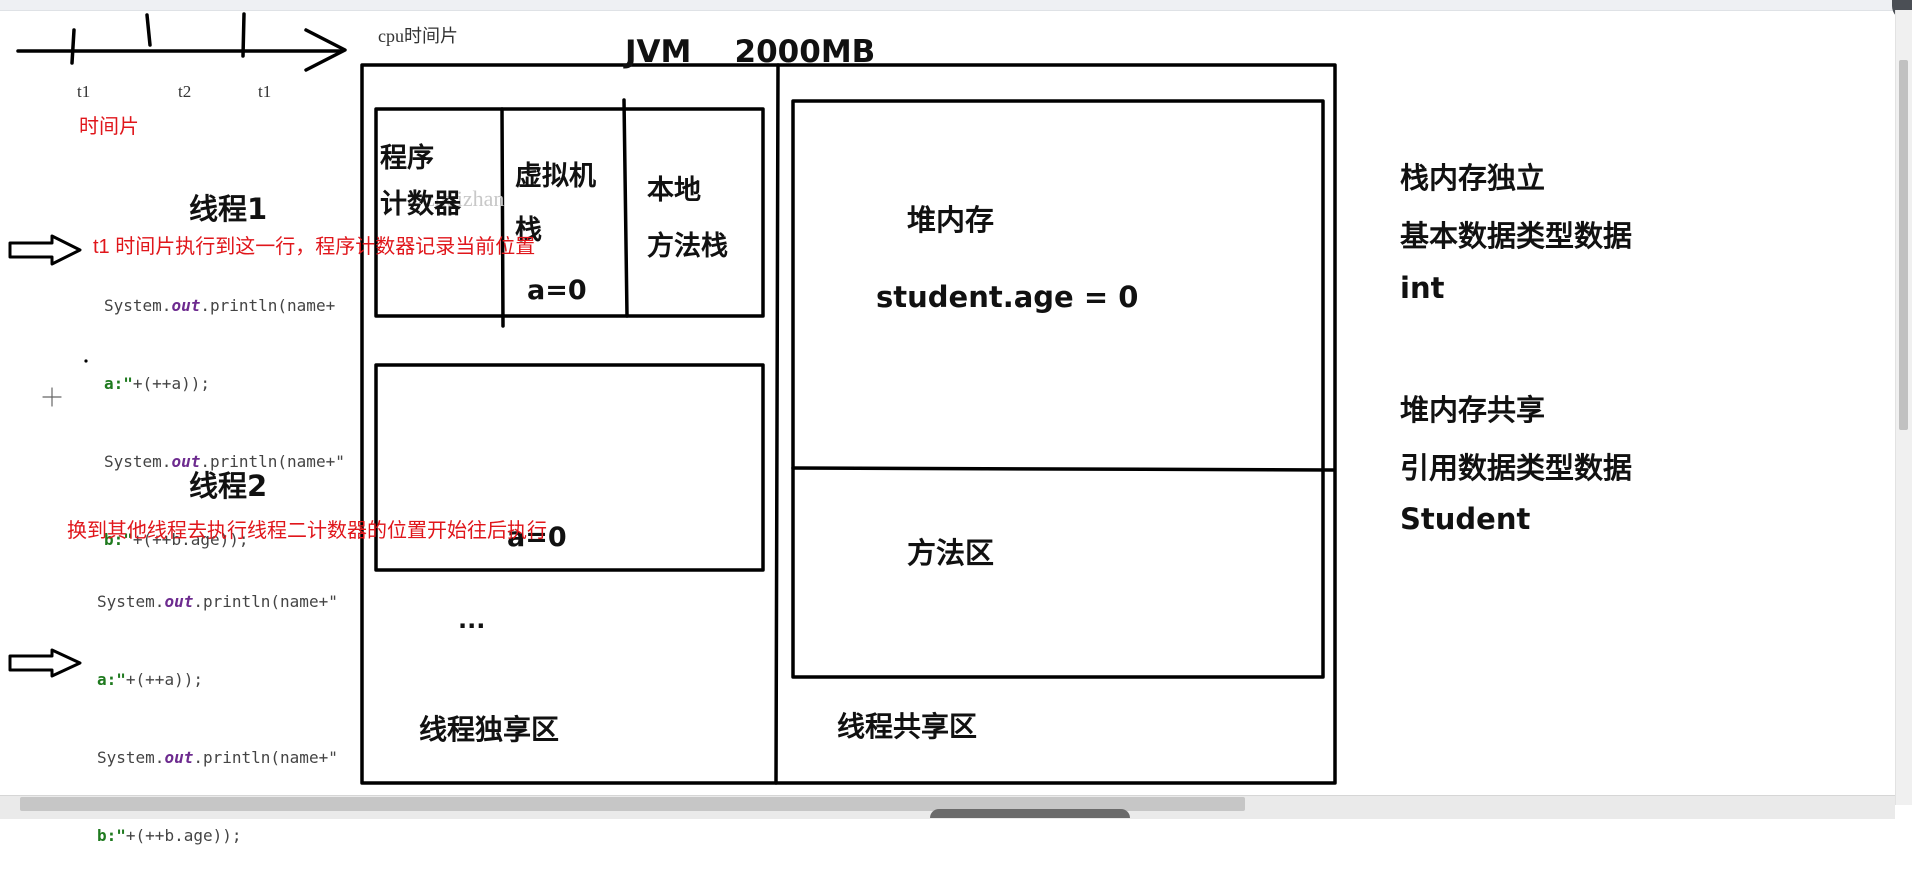 This screenshot has width=1912, height=875. What do you see at coordinates (217, 757) in the screenshot?
I see `thread2-code-line3: System.out.println(name+"` at bounding box center [217, 757].